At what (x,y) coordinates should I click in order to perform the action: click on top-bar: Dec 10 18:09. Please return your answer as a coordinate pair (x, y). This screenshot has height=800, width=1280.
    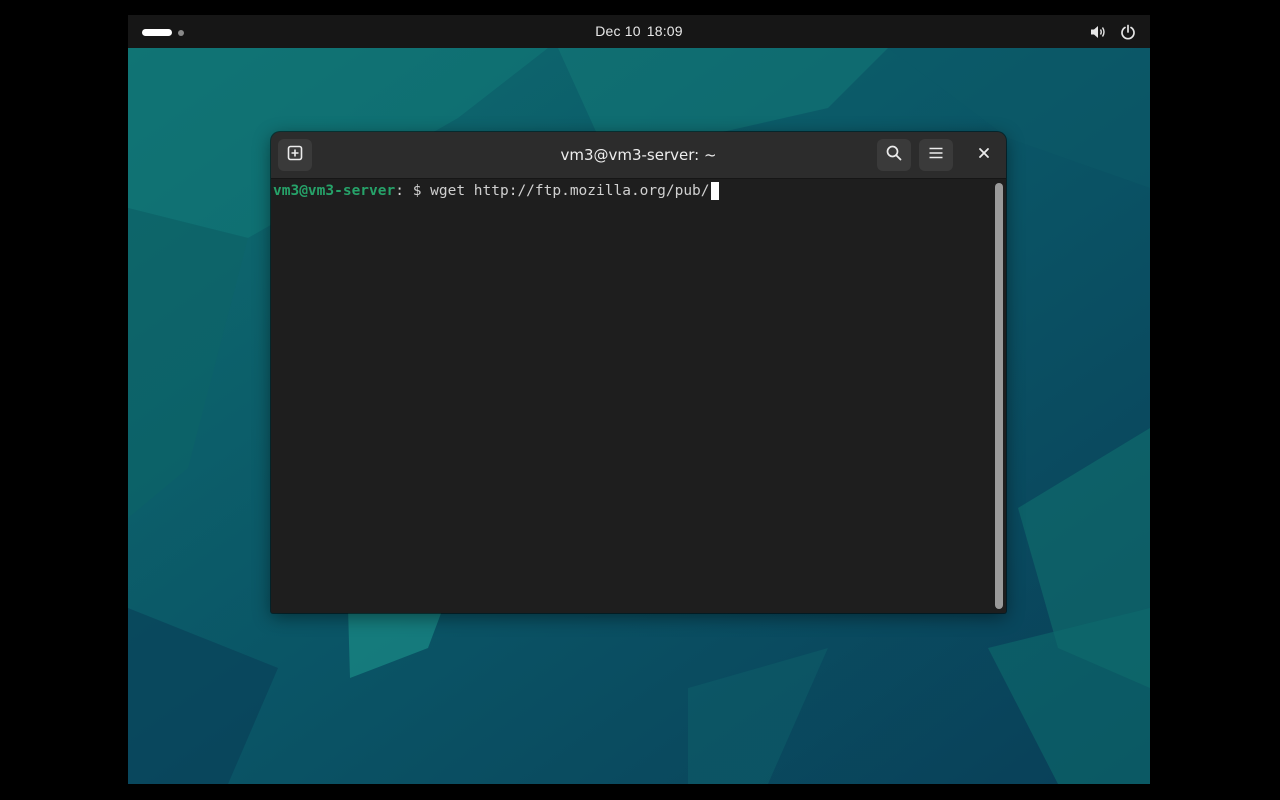
    Looking at the image, I should click on (639, 31).